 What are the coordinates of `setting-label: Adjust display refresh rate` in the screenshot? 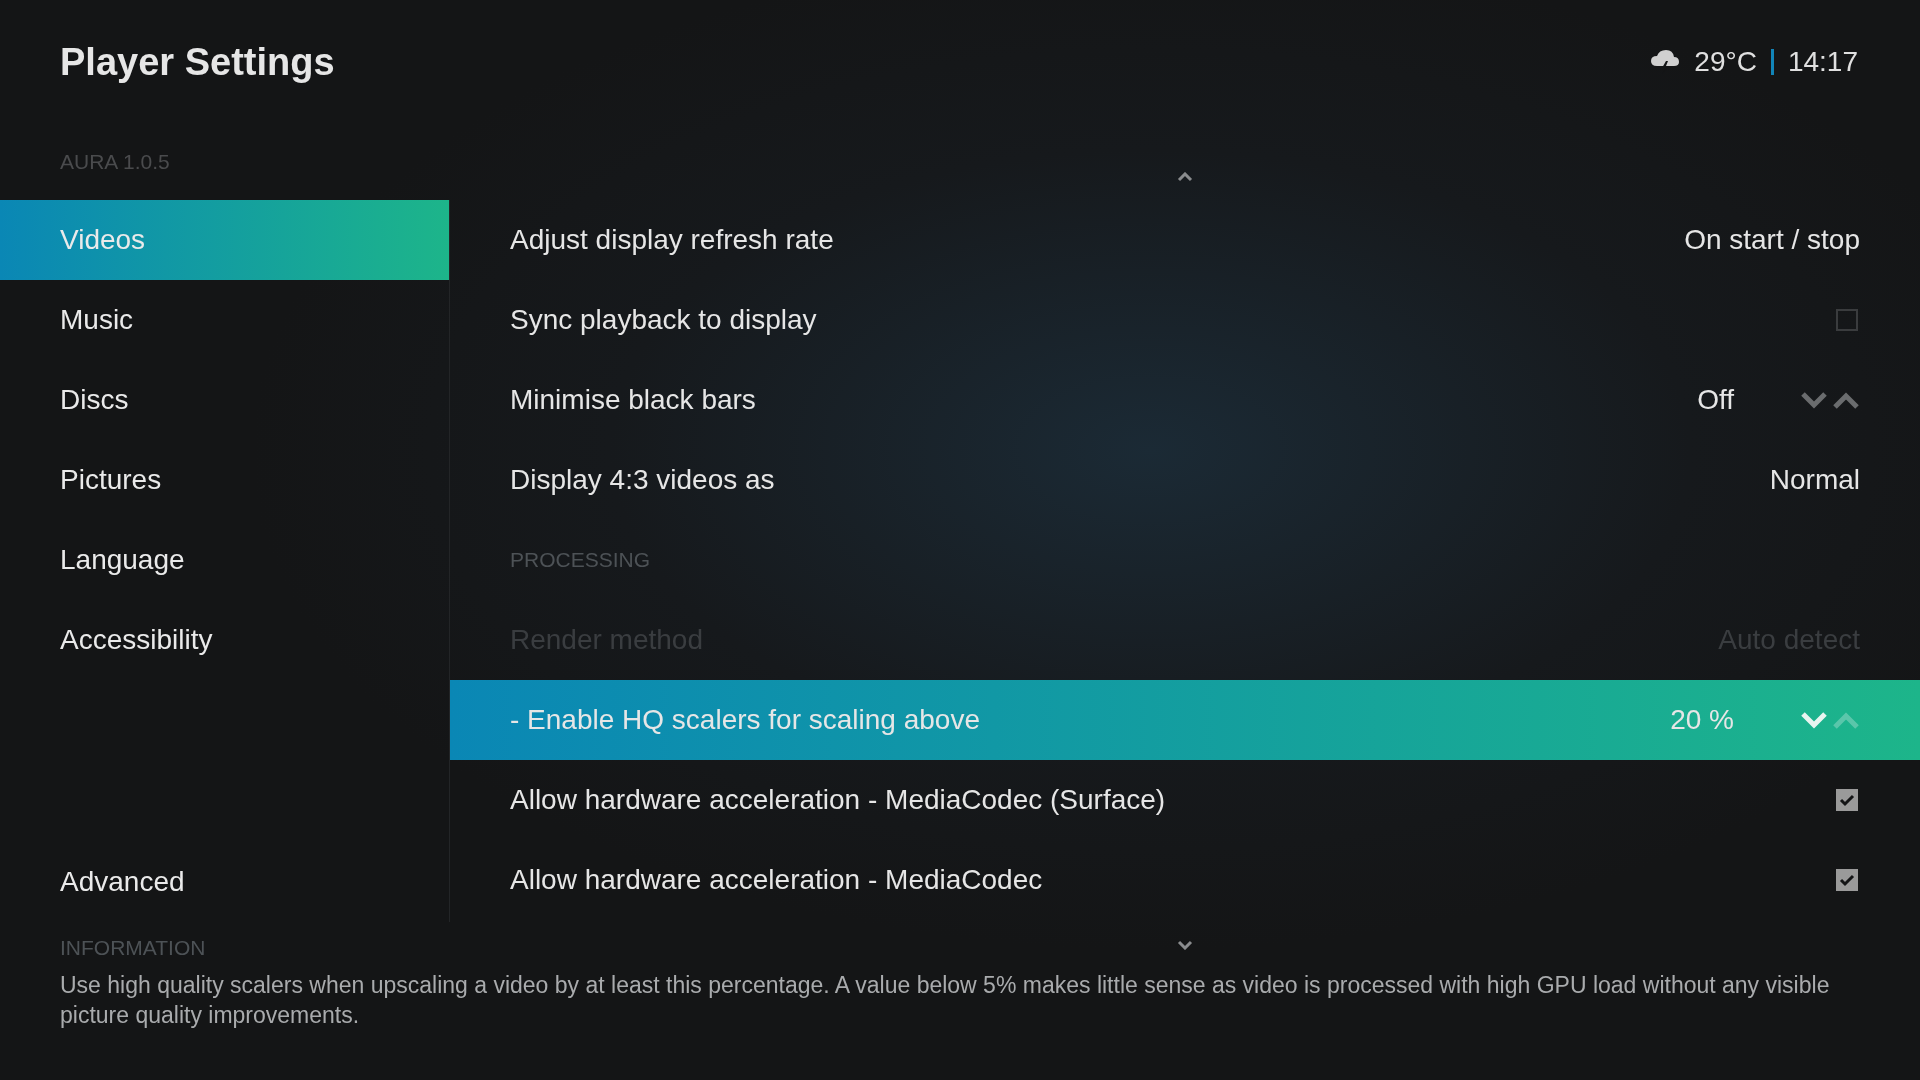 It's located at (1097, 240).